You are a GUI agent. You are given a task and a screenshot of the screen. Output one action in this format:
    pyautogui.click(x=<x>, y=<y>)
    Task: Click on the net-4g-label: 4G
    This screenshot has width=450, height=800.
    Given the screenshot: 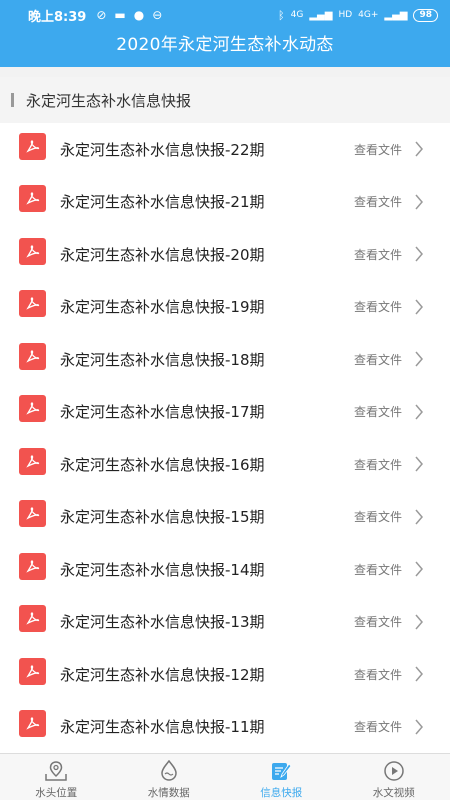 What is the action you would take?
    pyautogui.click(x=297, y=15)
    